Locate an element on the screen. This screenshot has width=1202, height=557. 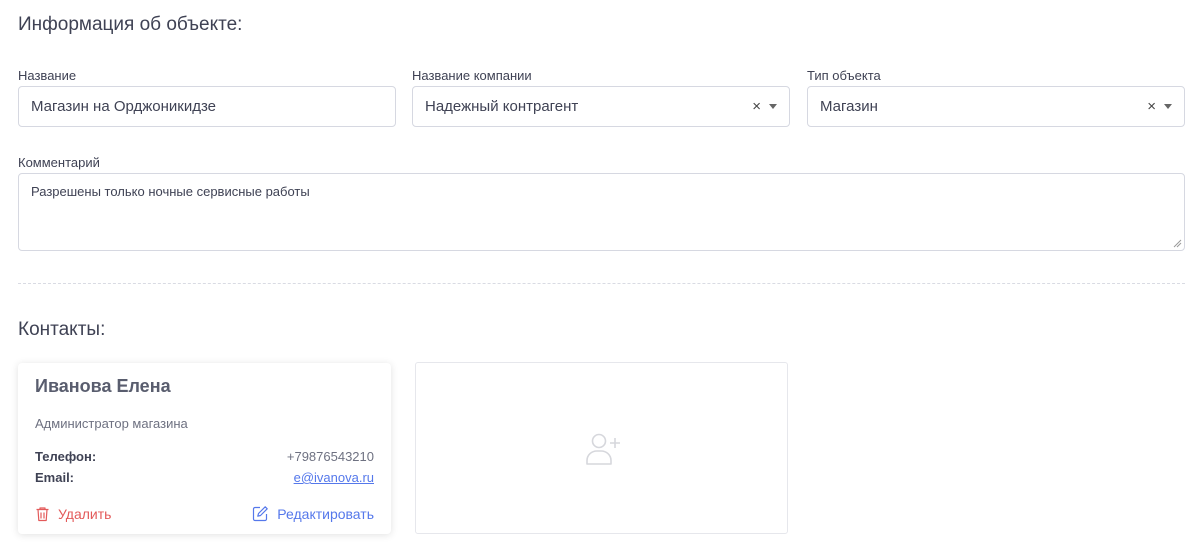
contact-role: Администратор магазина is located at coordinates (111, 423).